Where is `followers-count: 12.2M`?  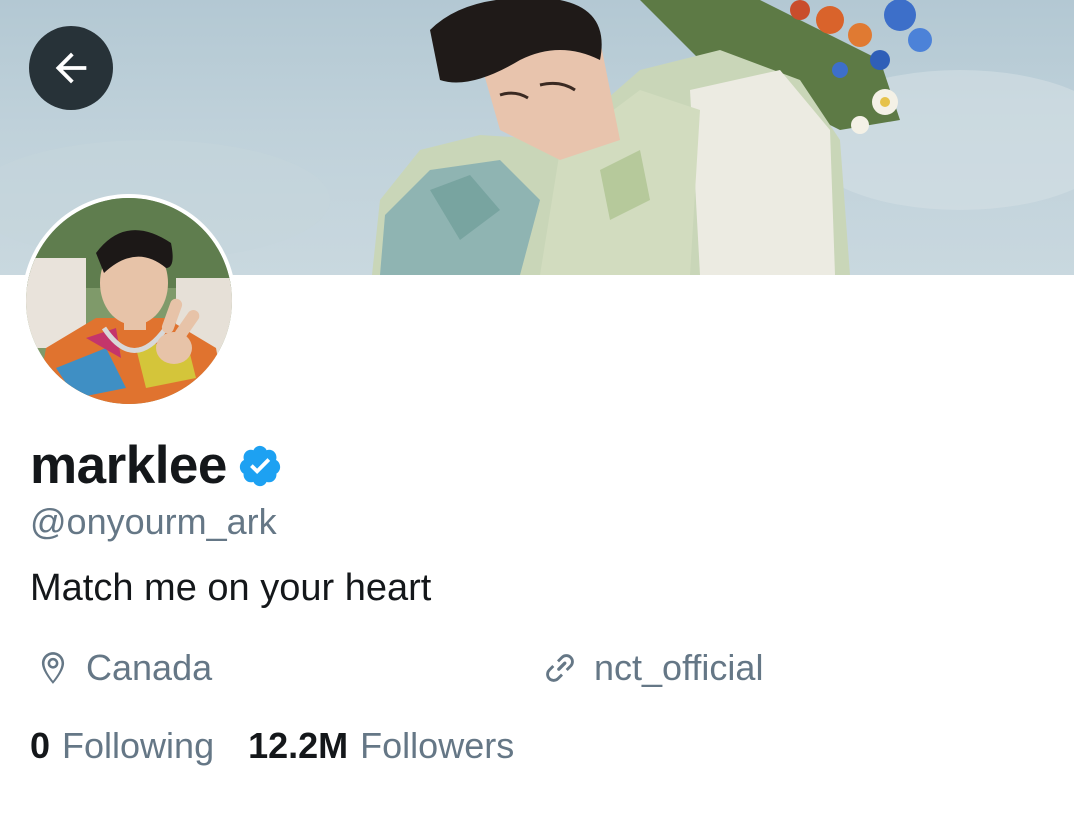
followers-count: 12.2M is located at coordinates (298, 745).